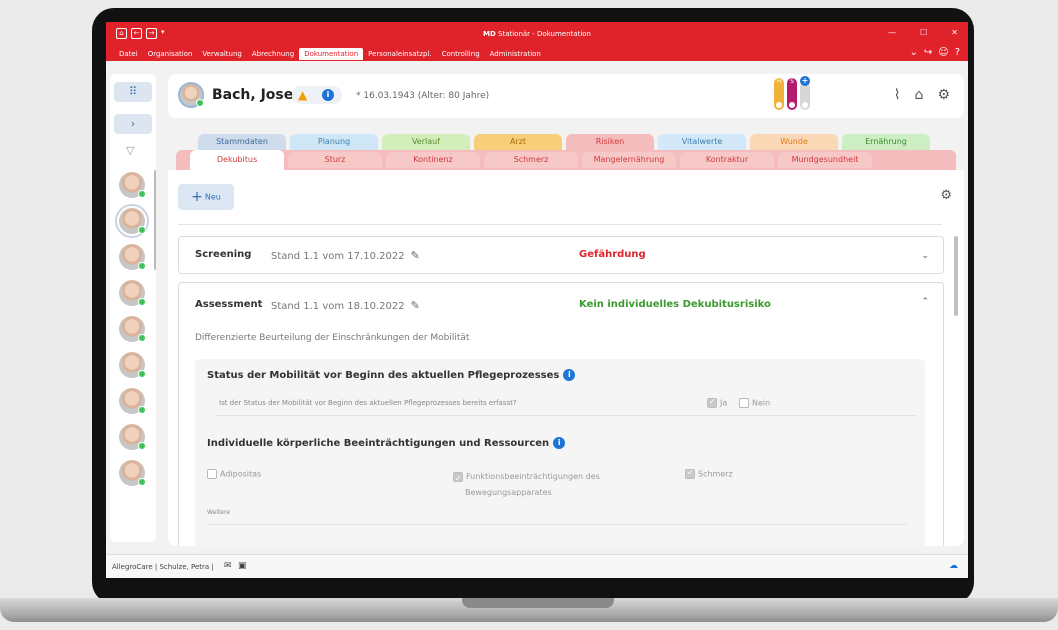  Describe the element at coordinates (302, 95) in the screenshot. I see `warning-icon: ▲` at that location.